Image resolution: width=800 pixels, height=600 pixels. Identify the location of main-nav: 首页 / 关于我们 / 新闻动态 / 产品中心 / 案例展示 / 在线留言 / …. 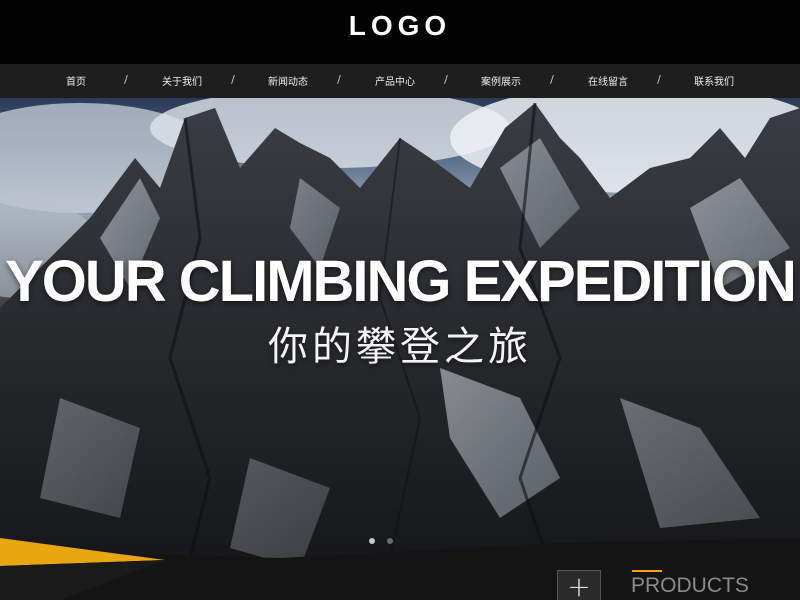
(400, 81).